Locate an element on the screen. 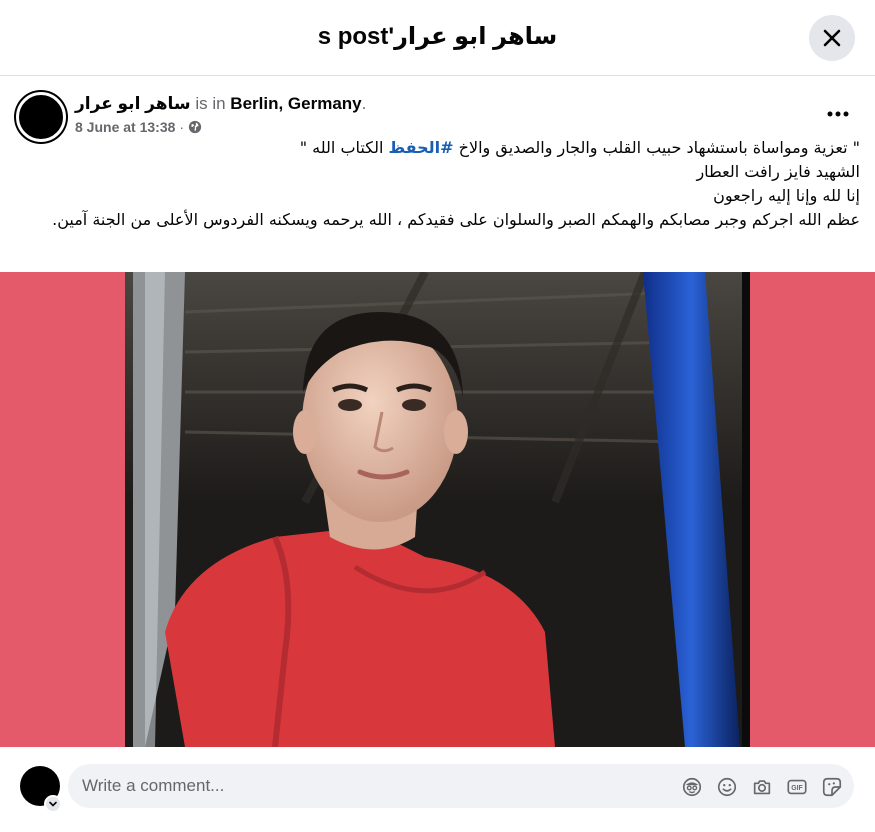 This screenshot has height=832, width=875. sticker-icon is located at coordinates (832, 787).